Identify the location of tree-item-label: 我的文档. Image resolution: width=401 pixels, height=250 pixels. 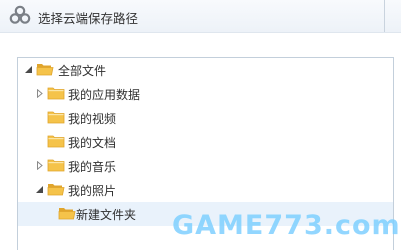
(92, 143).